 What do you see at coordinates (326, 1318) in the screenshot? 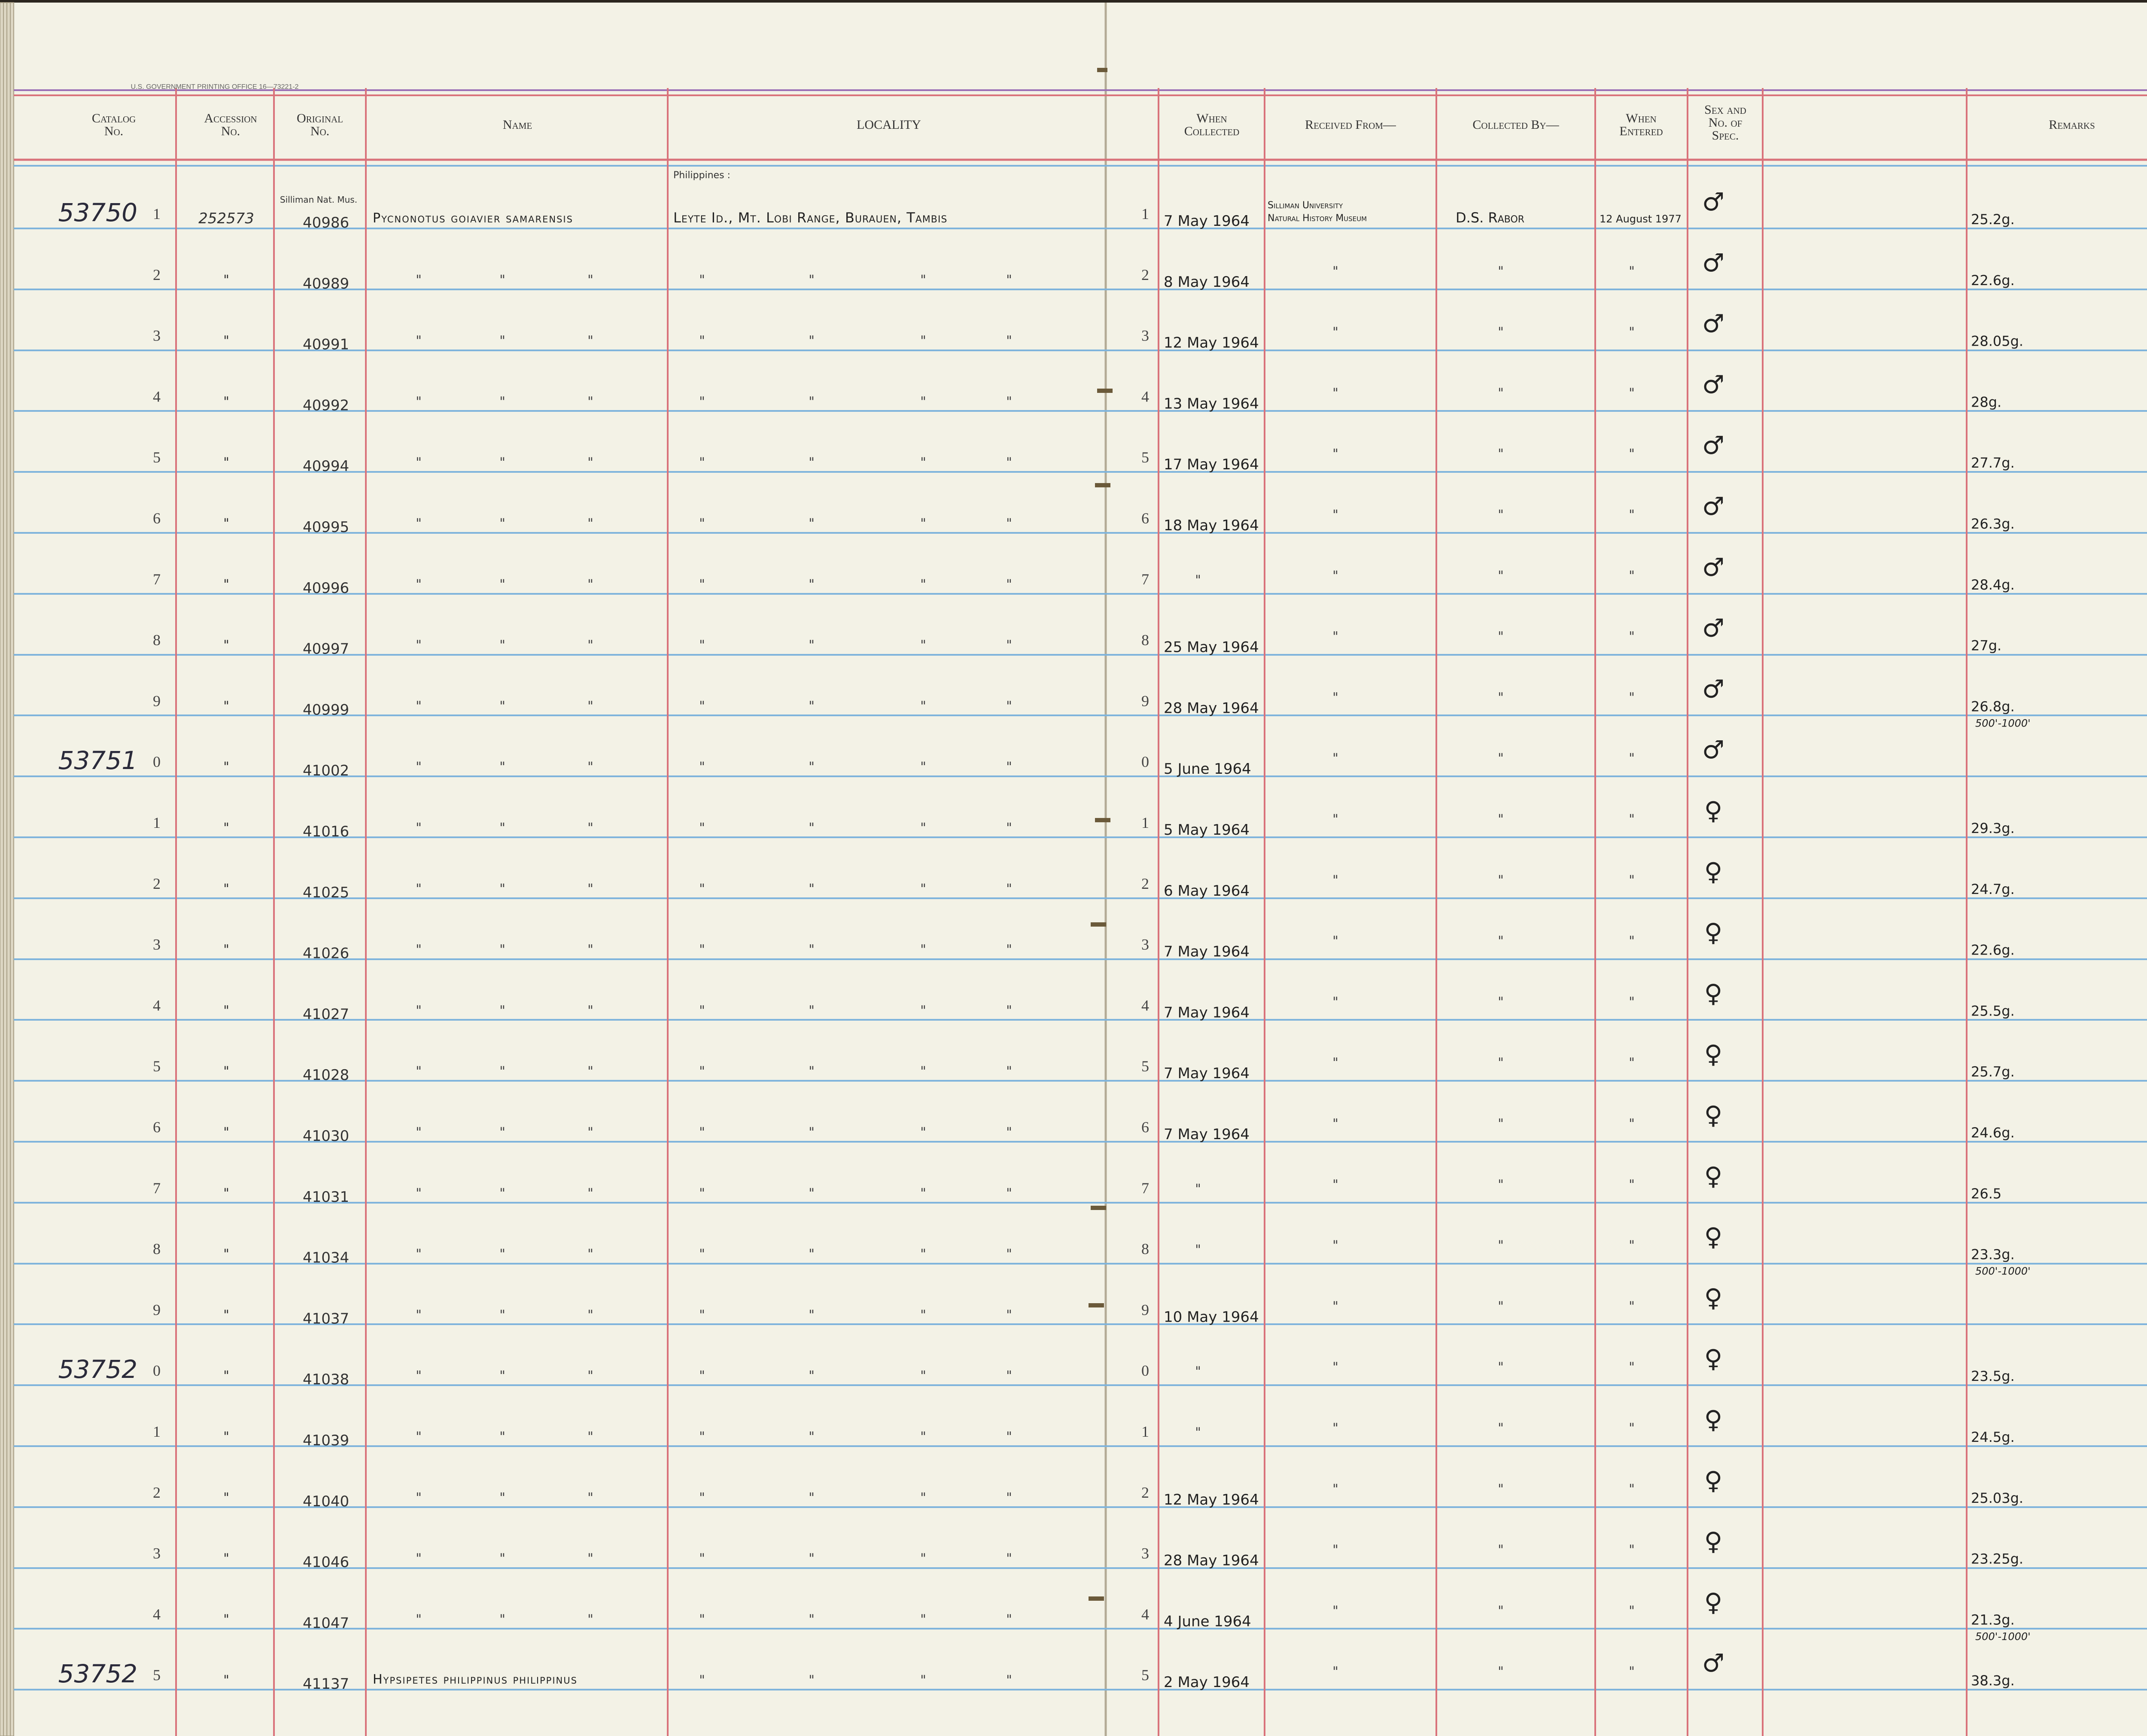
I see `original-no: 41037` at bounding box center [326, 1318].